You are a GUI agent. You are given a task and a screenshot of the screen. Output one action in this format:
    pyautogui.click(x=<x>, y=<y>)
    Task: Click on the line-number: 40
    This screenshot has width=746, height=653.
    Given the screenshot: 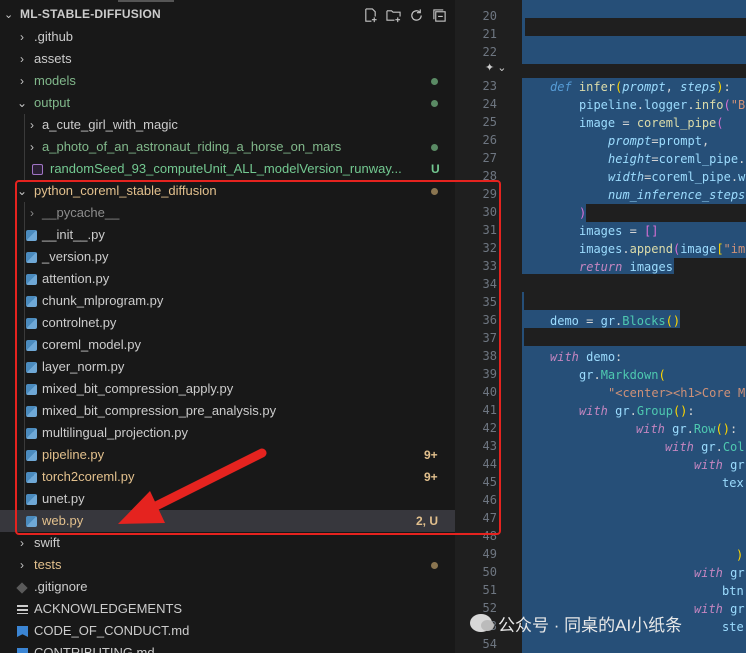 What is the action you would take?
    pyautogui.click(x=489, y=392)
    